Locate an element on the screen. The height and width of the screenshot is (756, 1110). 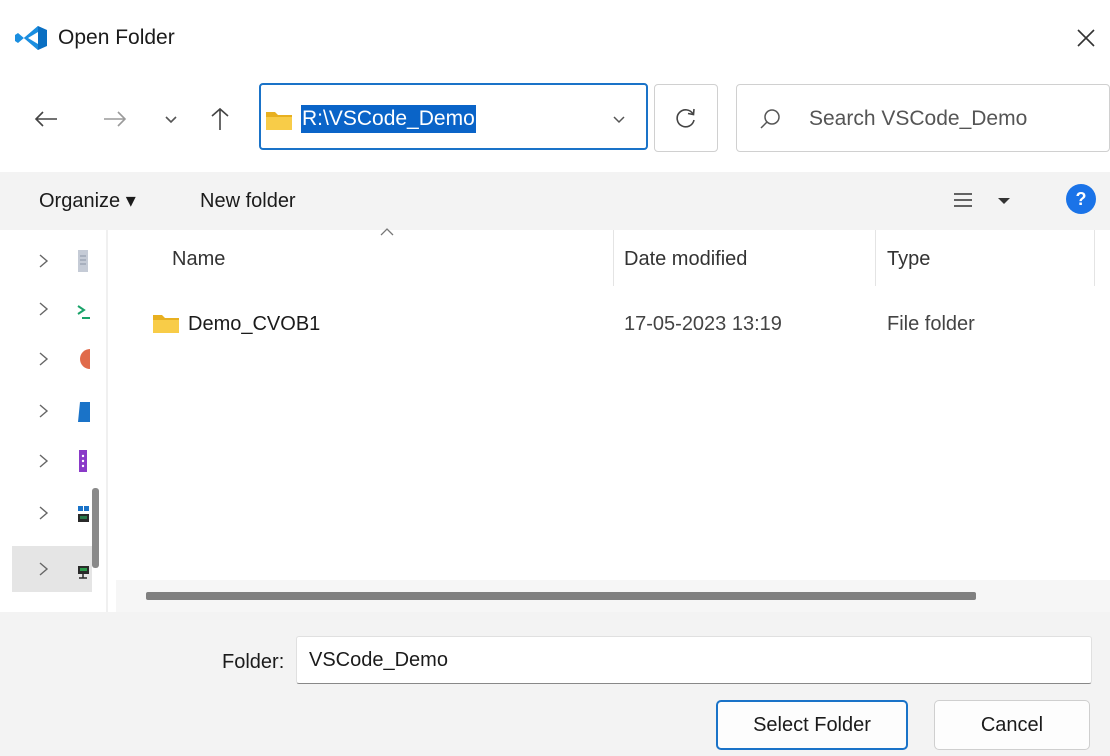
address-dropdown-button is located at coordinates (619, 119).